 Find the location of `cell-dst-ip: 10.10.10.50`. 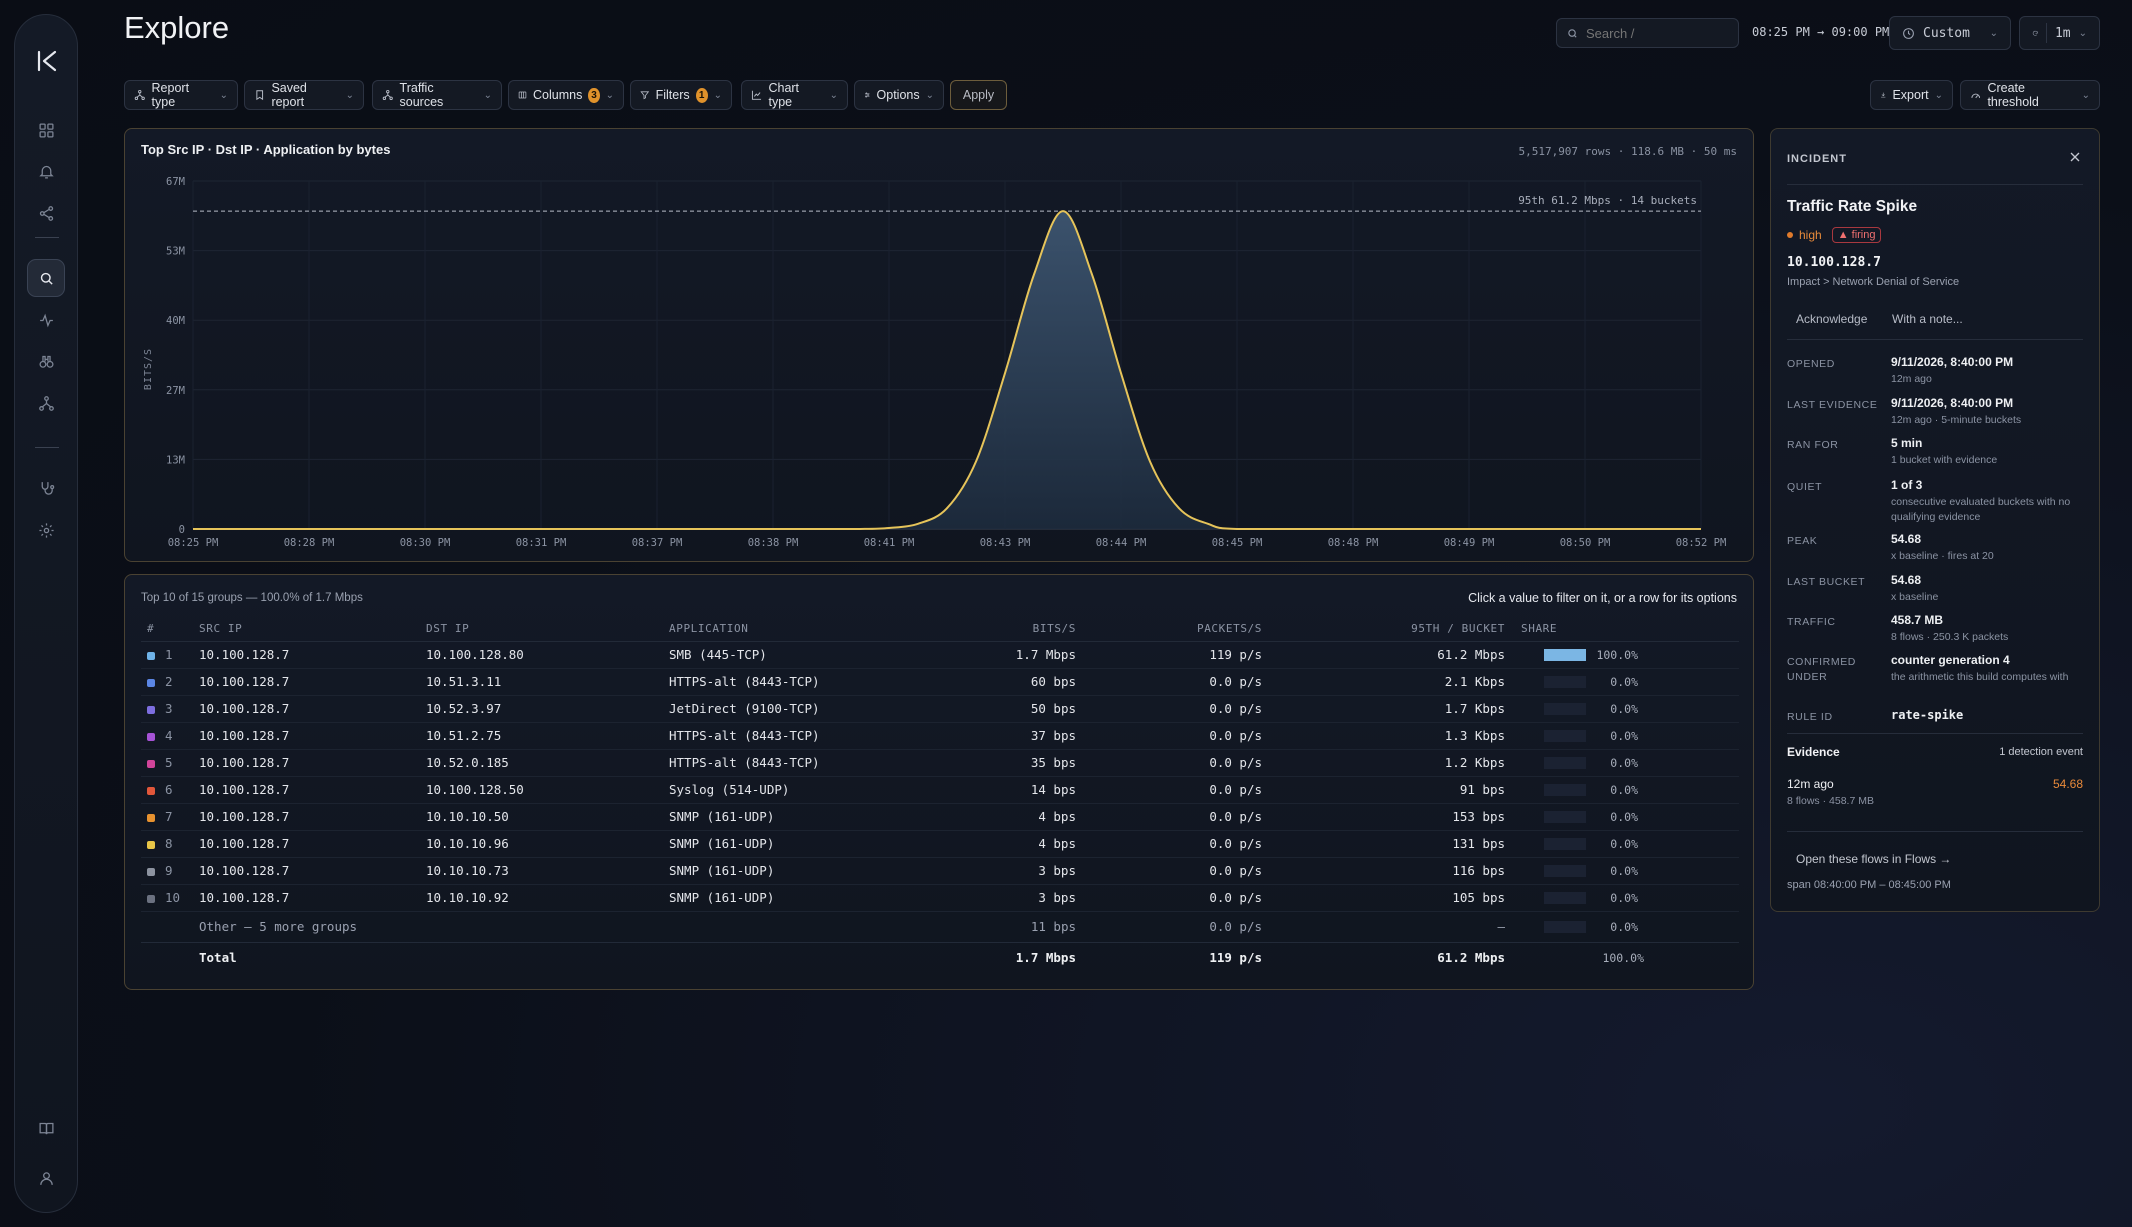

cell-dst-ip: 10.10.10.50 is located at coordinates (547, 817).